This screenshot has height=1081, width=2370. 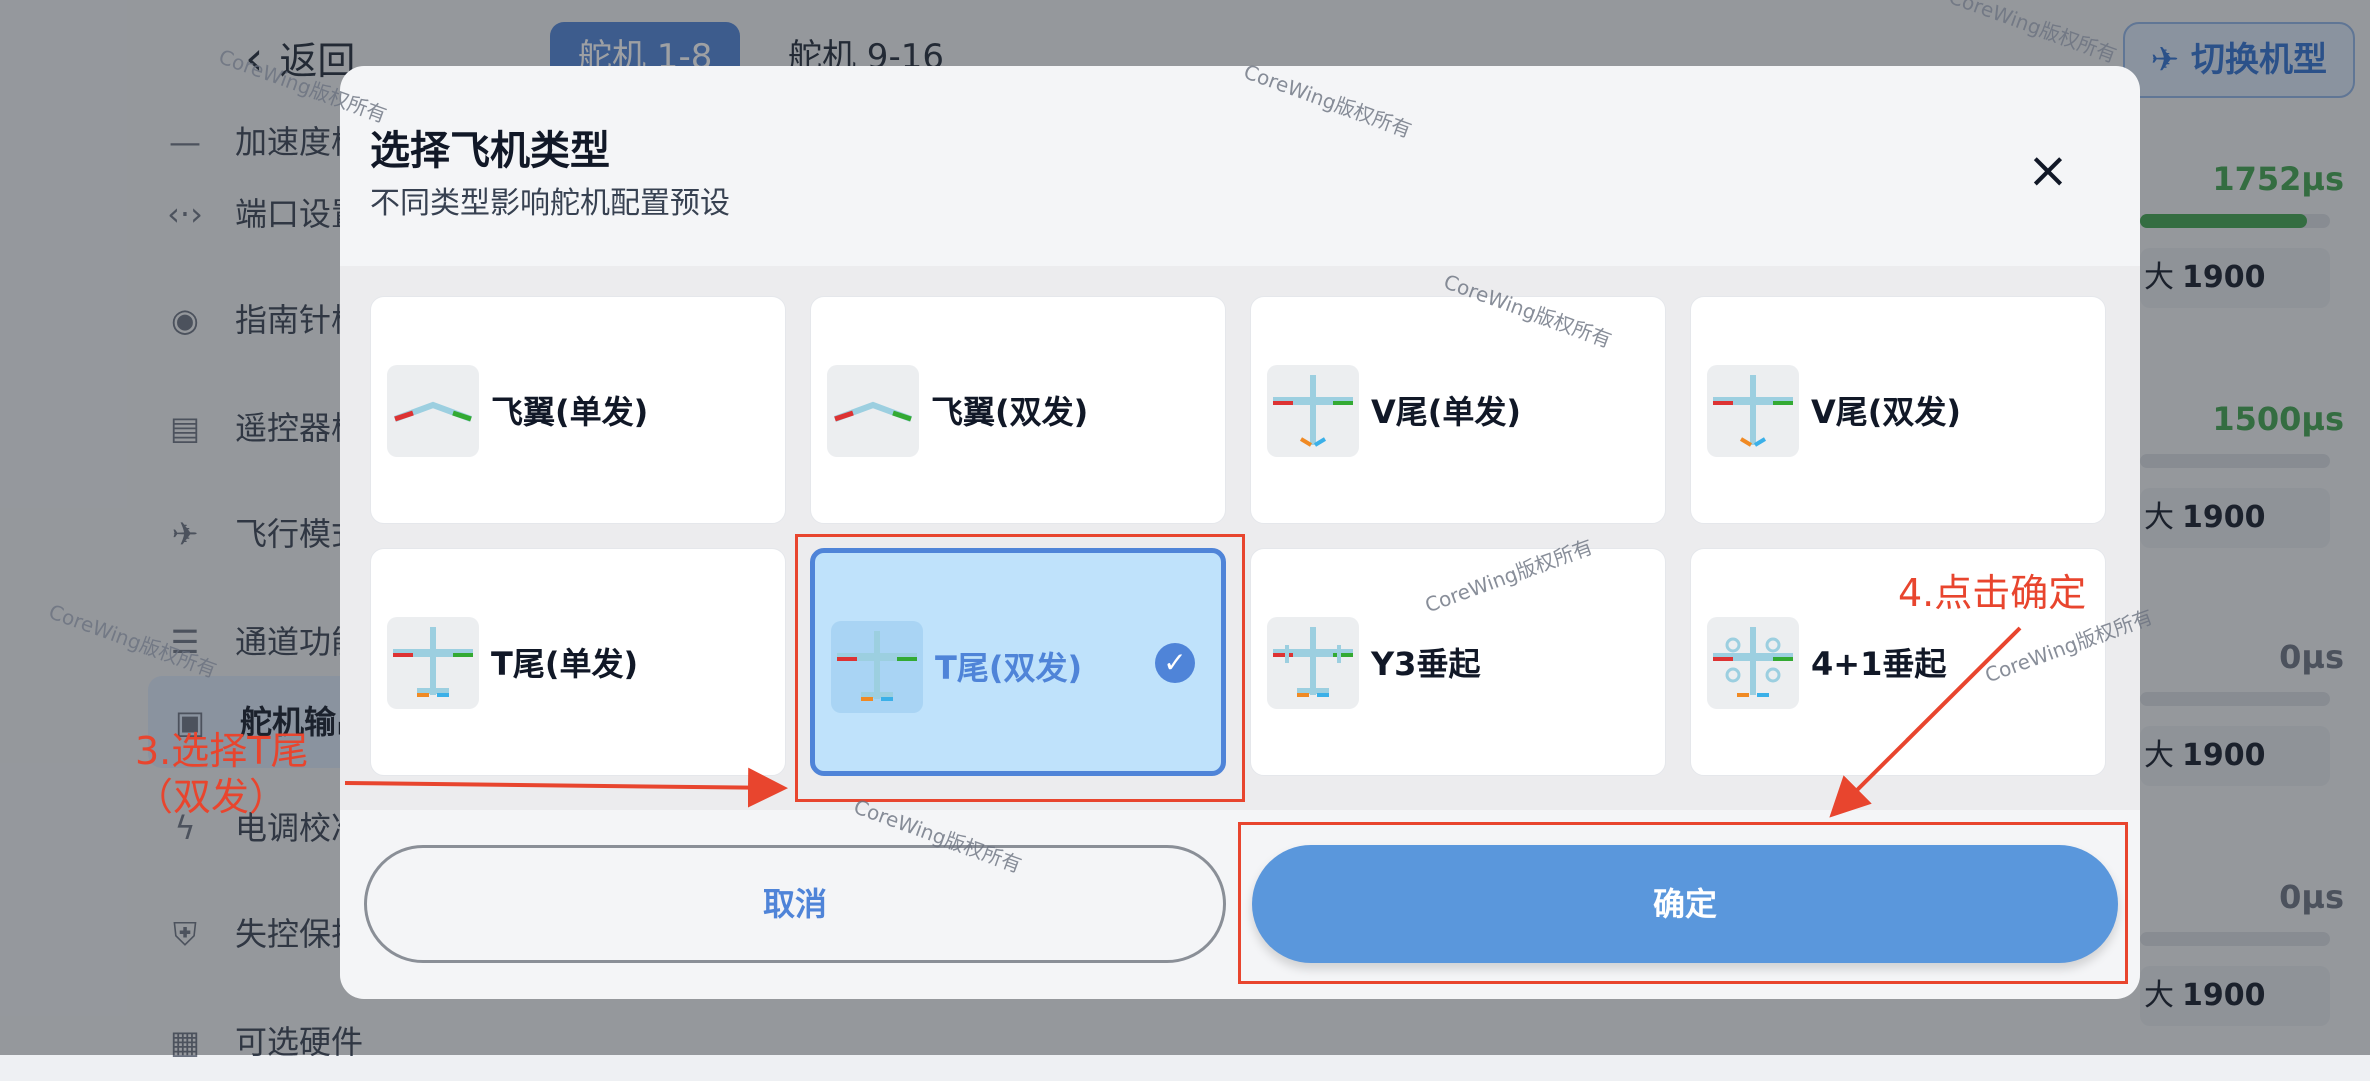 I want to click on close-icon: ×, so click(x=2048, y=170).